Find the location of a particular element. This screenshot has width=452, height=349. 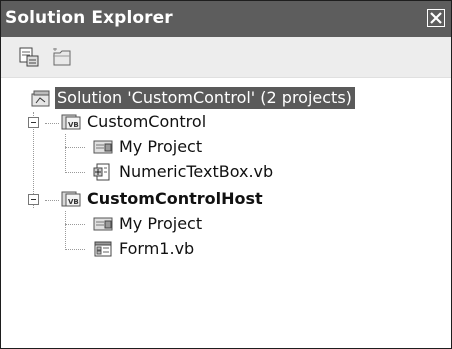

properties-button is located at coordinates (29, 57).